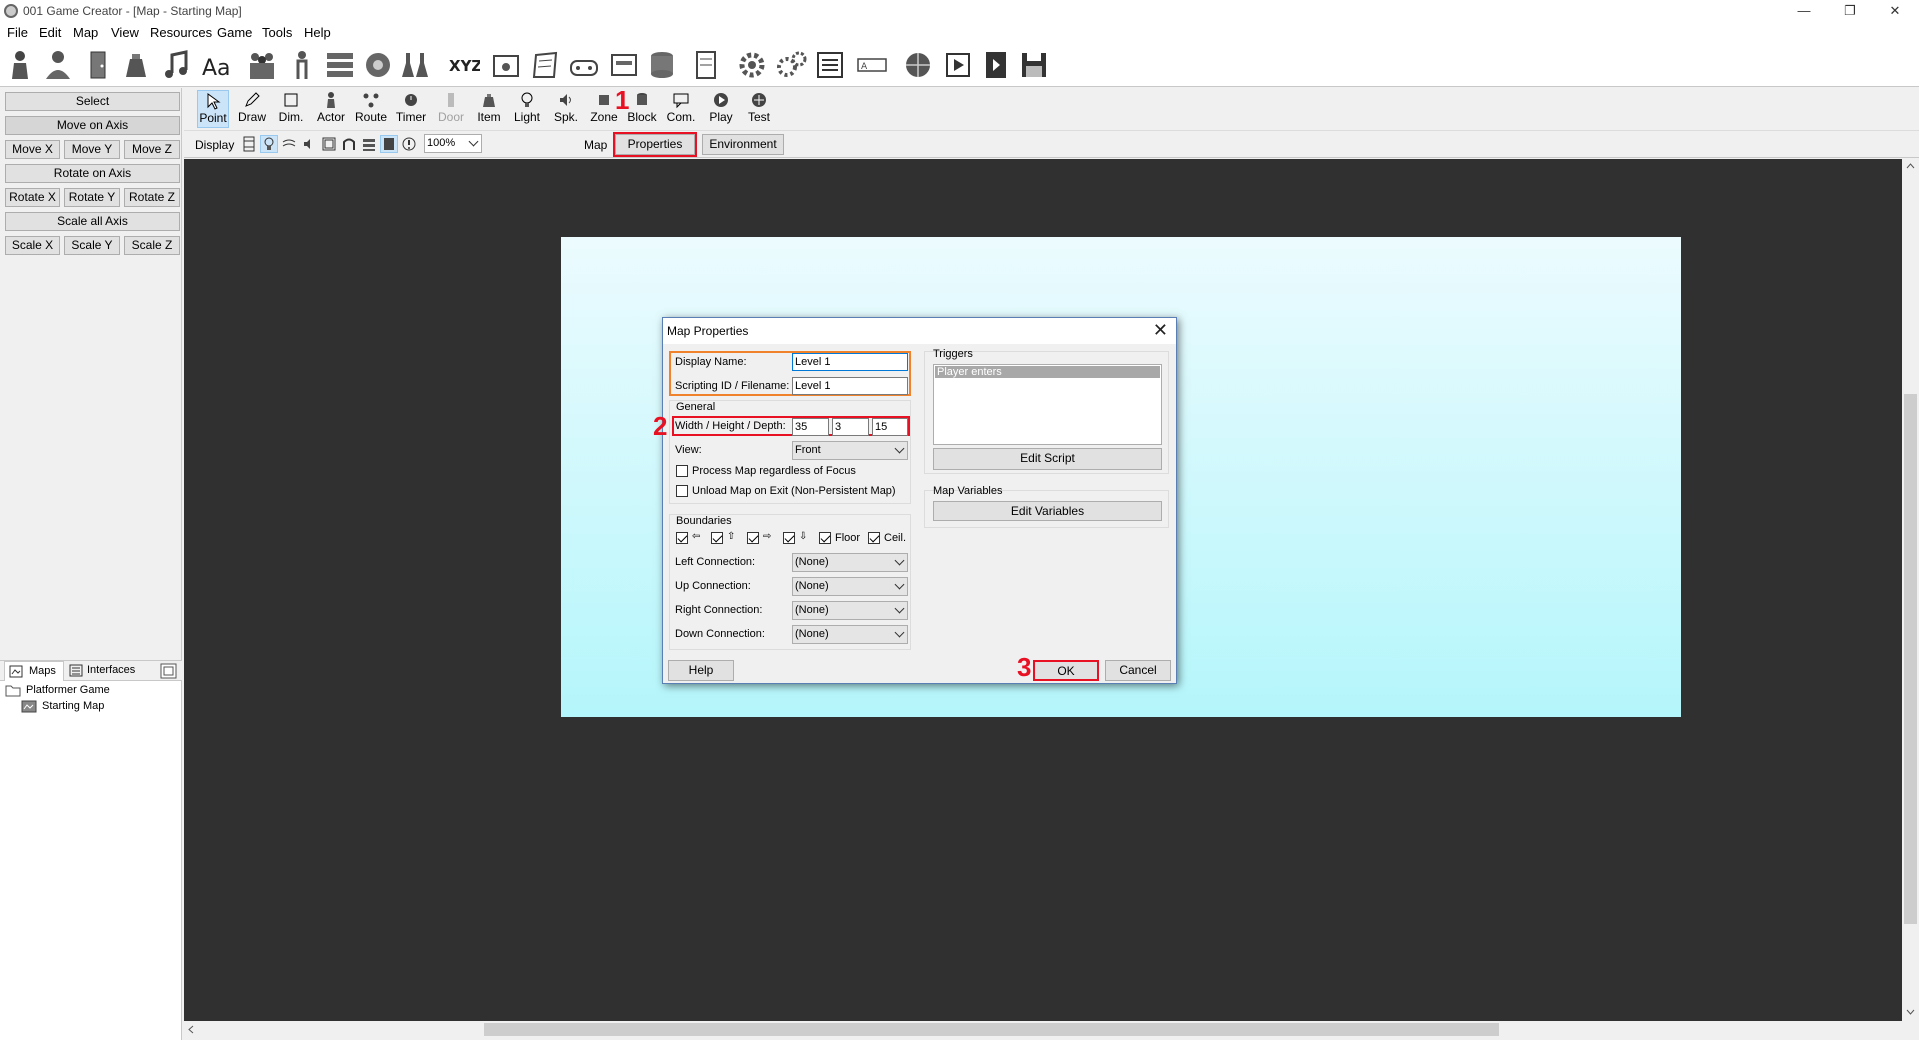  What do you see at coordinates (331, 109) in the screenshot?
I see `tool-actor: Actor` at bounding box center [331, 109].